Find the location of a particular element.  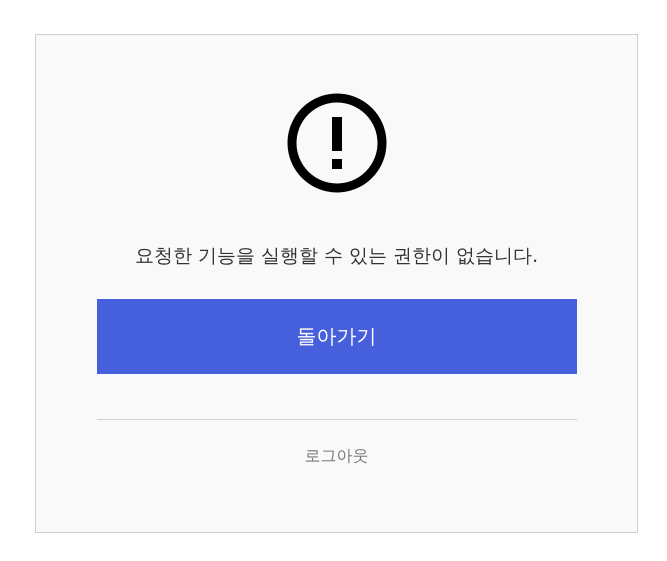

logout-link: 로그아웃 is located at coordinates (336, 456).